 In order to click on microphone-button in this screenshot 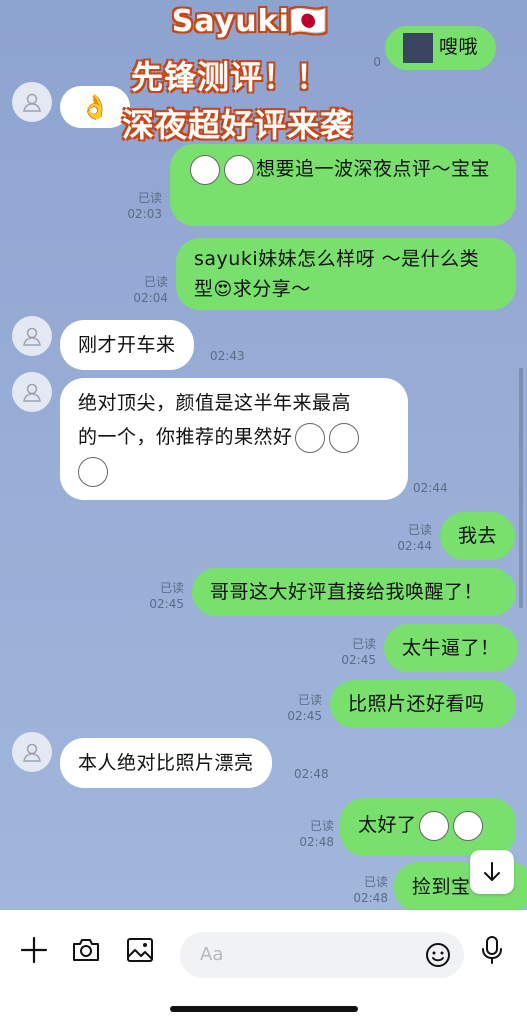, I will do `click(492, 950)`.